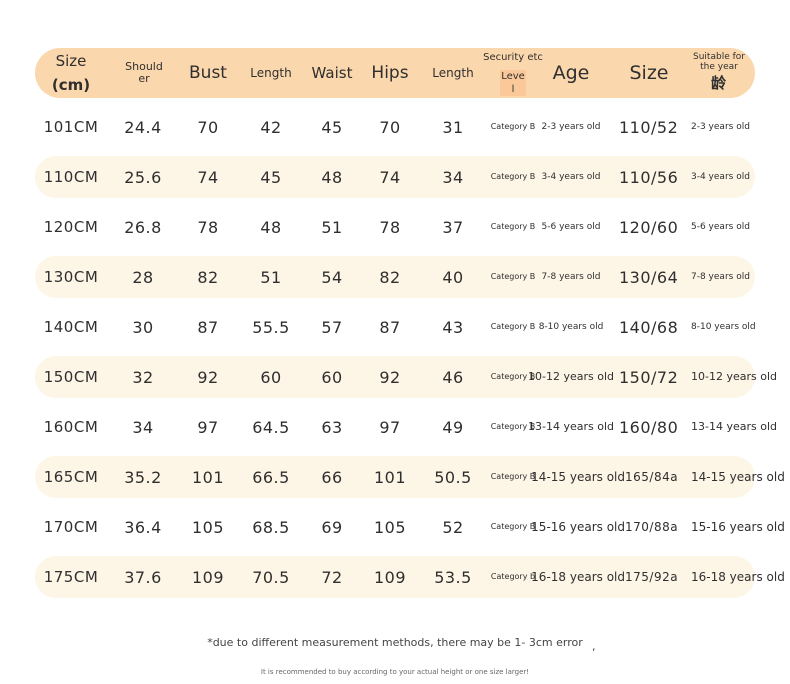  I want to click on cell-waist: 45, so click(332, 127).